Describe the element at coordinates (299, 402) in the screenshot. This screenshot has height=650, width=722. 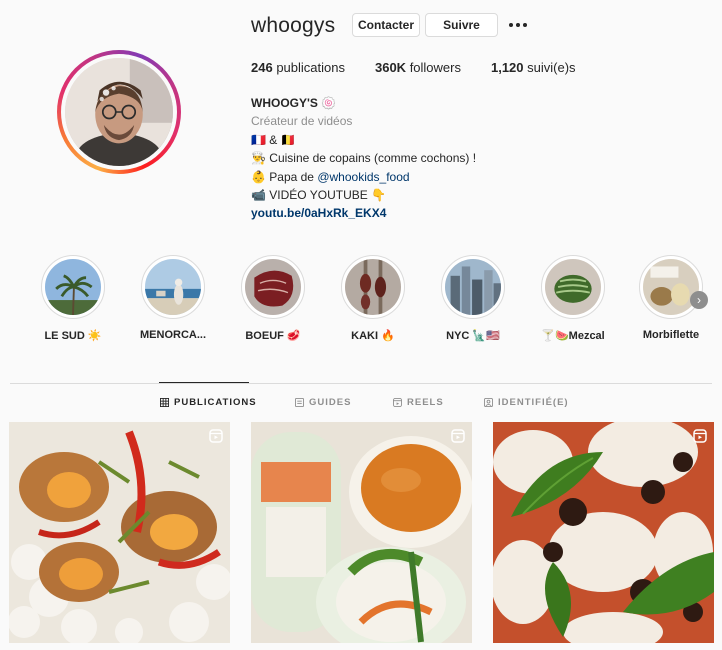
I see `guides-icon` at that location.